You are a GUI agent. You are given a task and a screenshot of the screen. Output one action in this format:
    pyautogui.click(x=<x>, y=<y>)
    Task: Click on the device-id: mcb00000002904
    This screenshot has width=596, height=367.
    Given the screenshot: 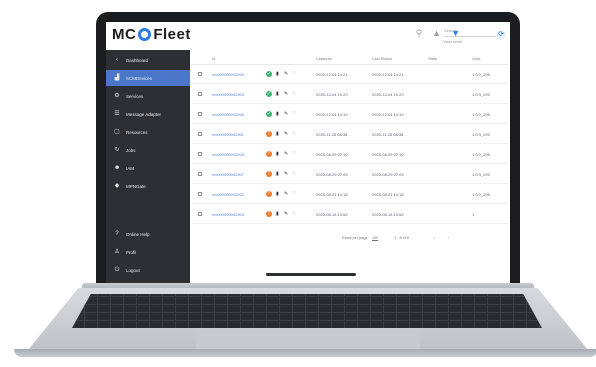 What is the action you would take?
    pyautogui.click(x=228, y=214)
    